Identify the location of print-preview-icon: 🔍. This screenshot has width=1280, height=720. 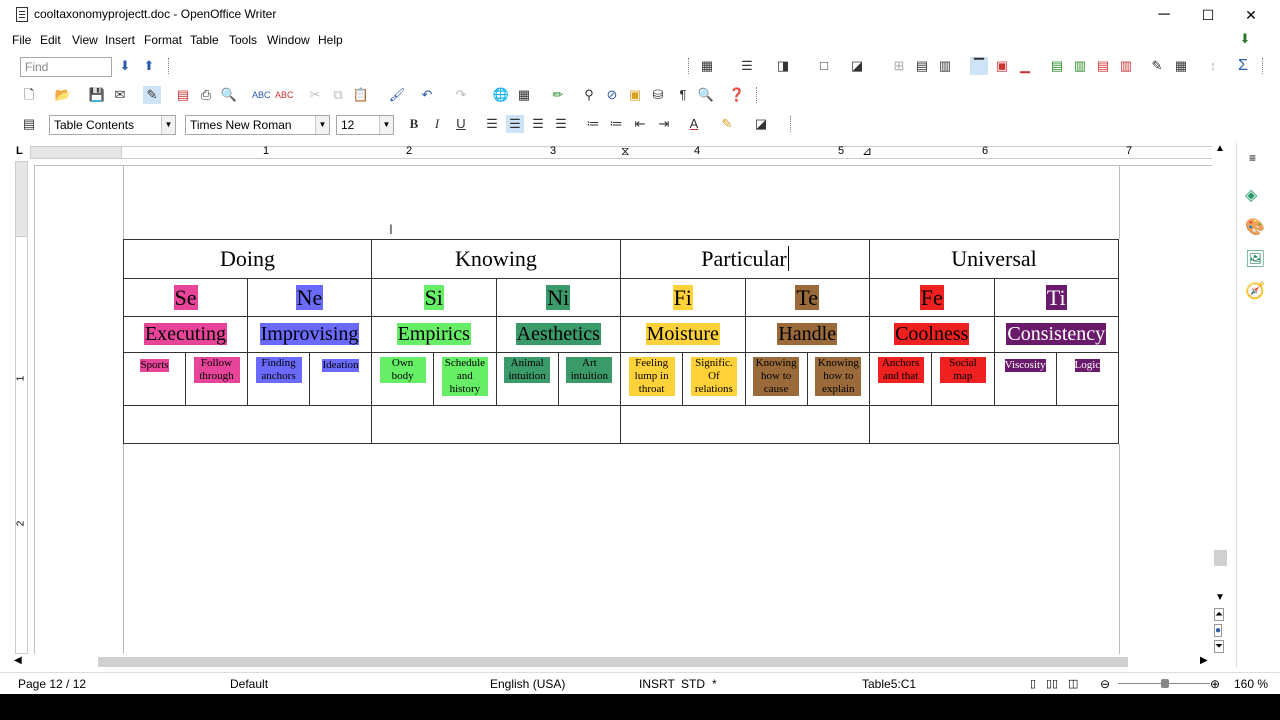
(229, 95).